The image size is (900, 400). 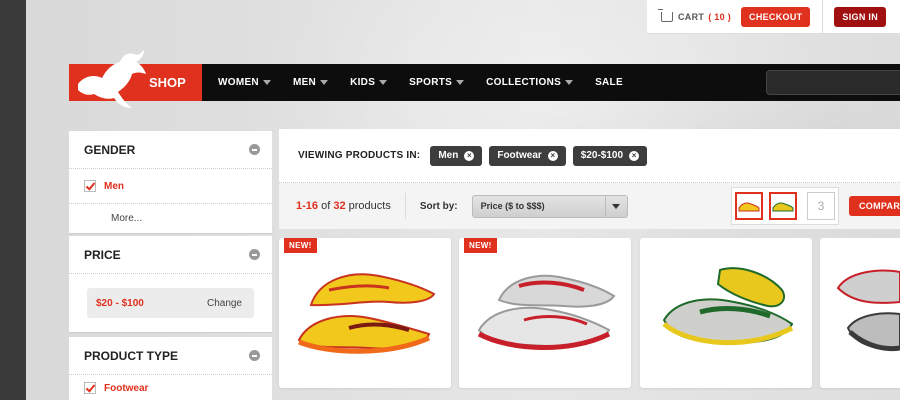 I want to click on filter-gender-title: GENDER, so click(x=110, y=149).